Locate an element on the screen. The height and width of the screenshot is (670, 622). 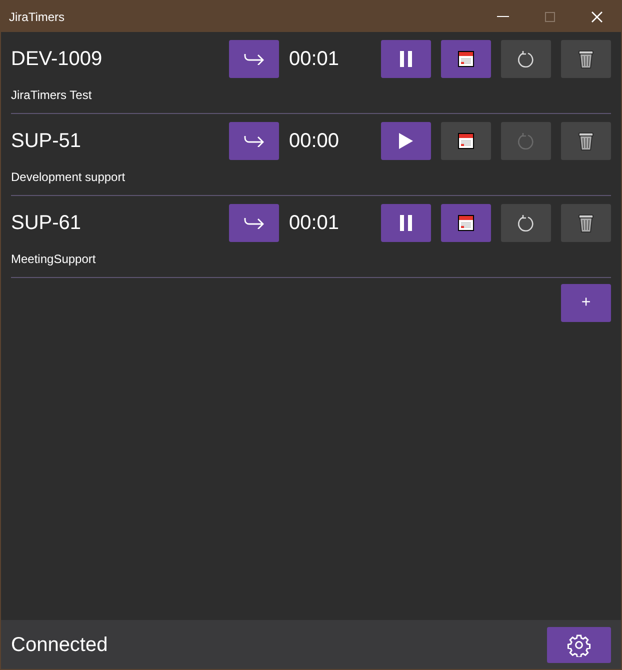
issue-key: SUP-51 is located at coordinates (120, 141).